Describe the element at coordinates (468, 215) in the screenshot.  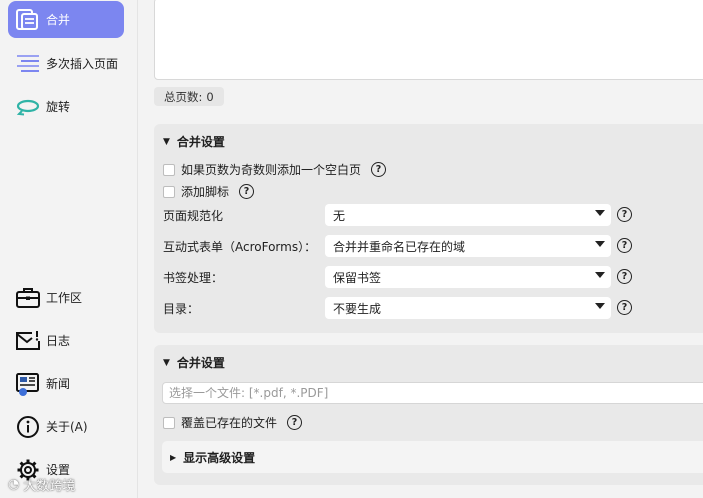
I see `page-normalize-select: 无` at that location.